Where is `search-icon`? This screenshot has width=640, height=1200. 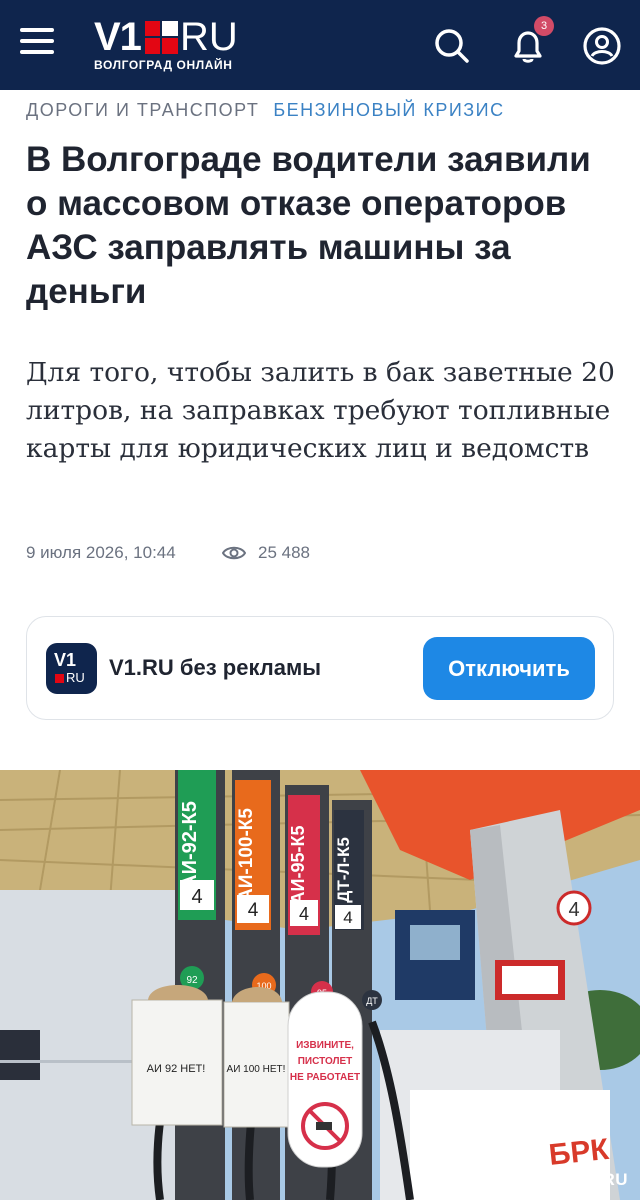 search-icon is located at coordinates (452, 46).